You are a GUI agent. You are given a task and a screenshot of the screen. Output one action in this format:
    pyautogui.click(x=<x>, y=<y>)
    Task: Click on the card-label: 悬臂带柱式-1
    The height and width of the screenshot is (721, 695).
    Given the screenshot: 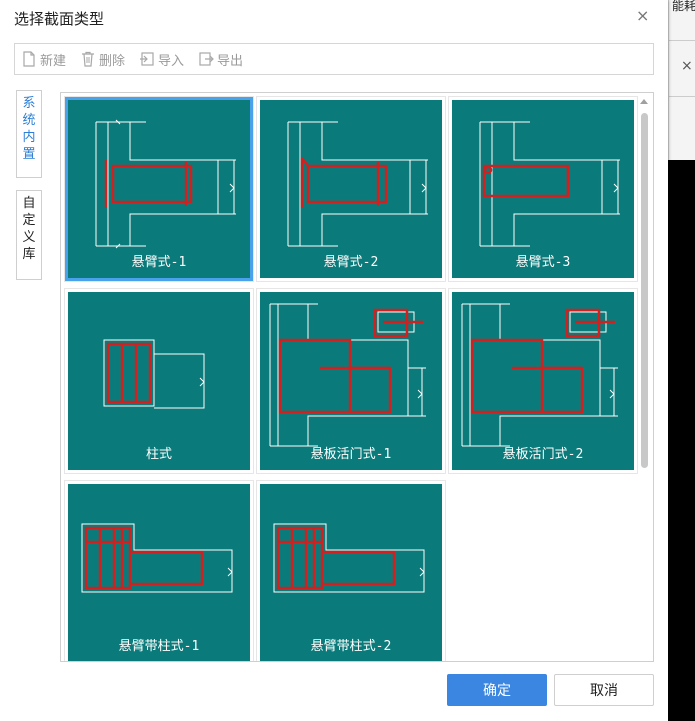 What is the action you would take?
    pyautogui.click(x=159, y=646)
    